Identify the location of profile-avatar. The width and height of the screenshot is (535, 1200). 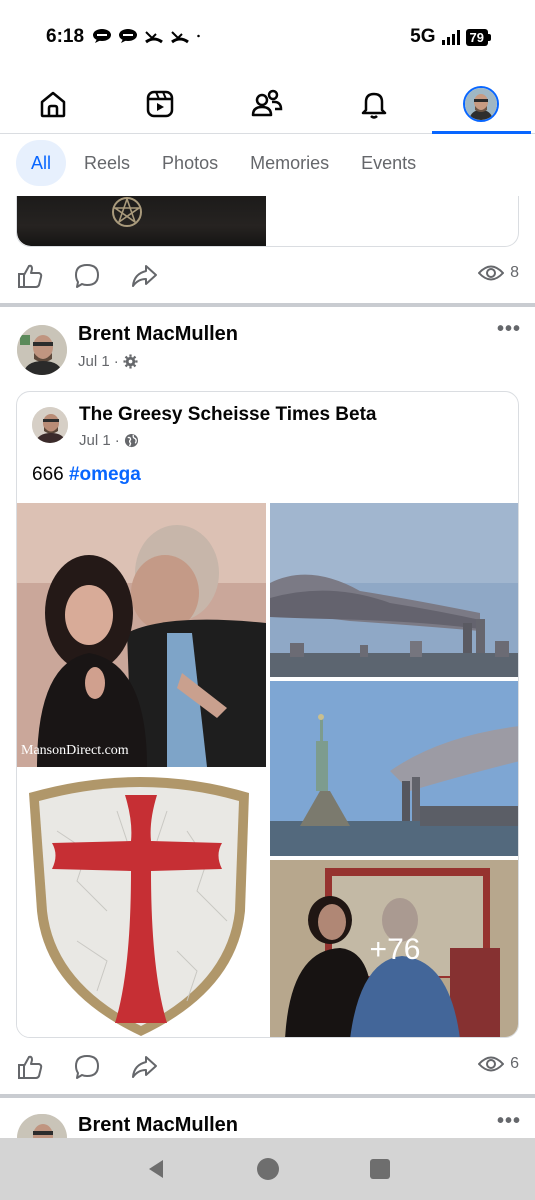
(481, 104).